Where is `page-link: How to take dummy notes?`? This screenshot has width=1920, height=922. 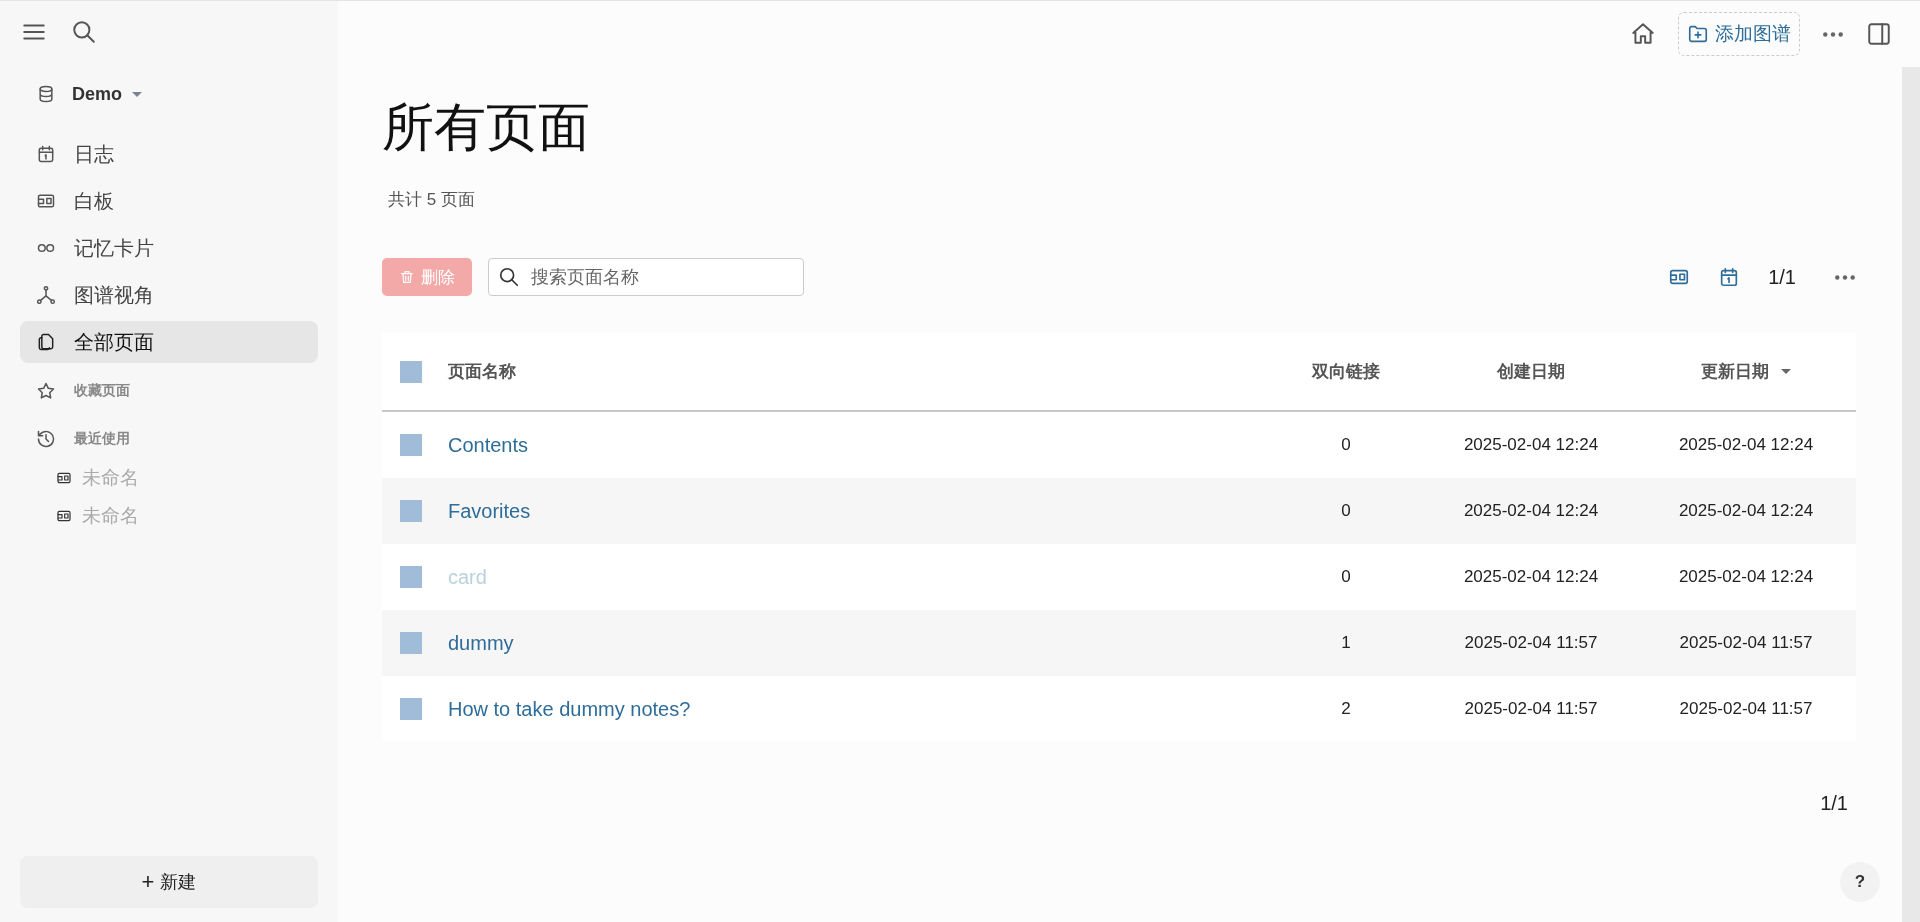
page-link: How to take dummy notes? is located at coordinates (569, 708).